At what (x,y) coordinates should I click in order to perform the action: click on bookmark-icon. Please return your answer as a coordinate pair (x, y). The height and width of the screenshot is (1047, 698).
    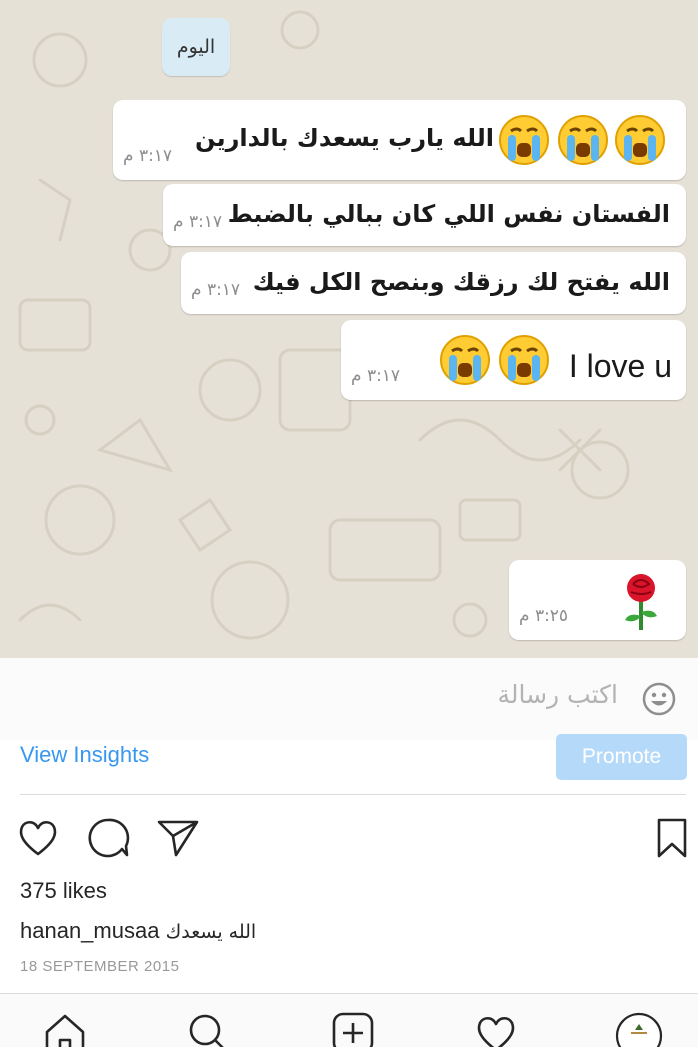
    Looking at the image, I should click on (672, 838).